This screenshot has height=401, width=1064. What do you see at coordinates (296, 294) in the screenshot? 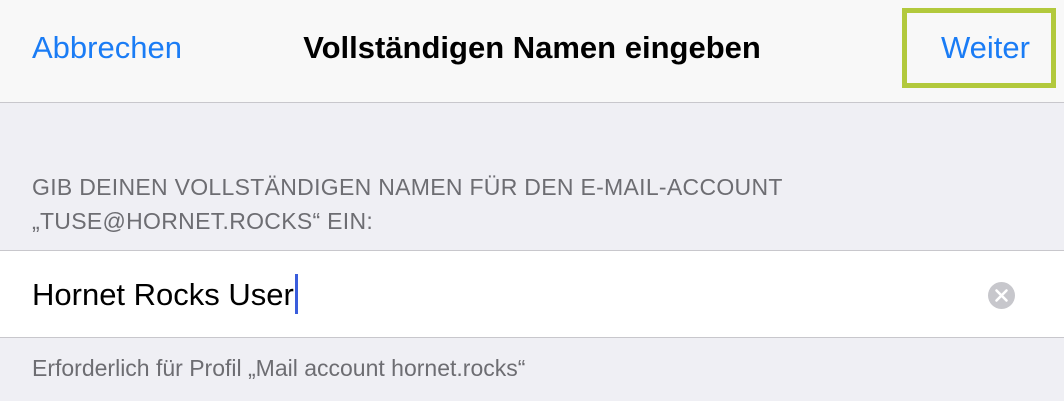
I see `text-cursor` at bounding box center [296, 294].